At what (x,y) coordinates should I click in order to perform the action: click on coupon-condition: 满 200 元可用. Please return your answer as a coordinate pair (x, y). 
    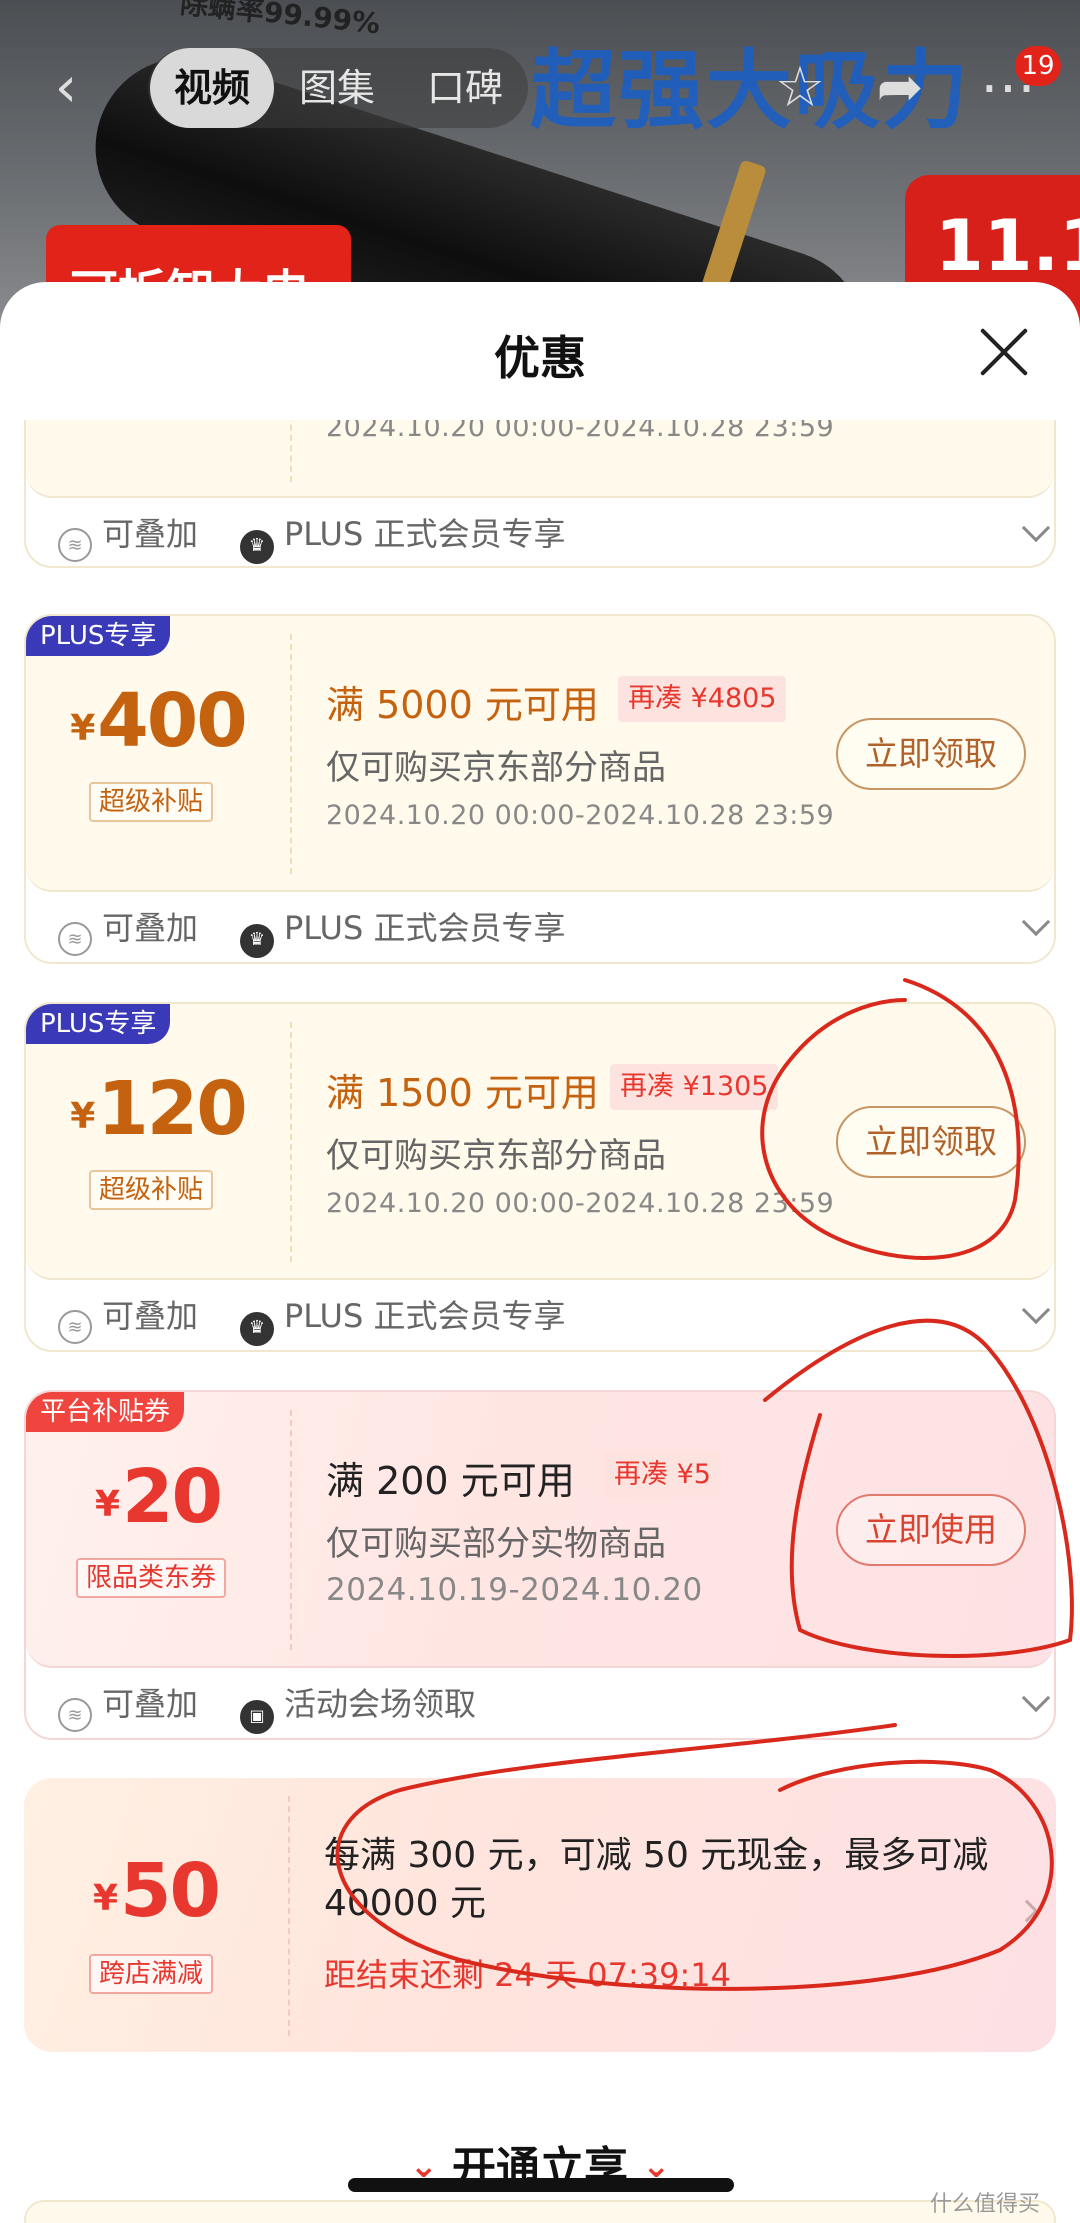
    Looking at the image, I should click on (450, 1481).